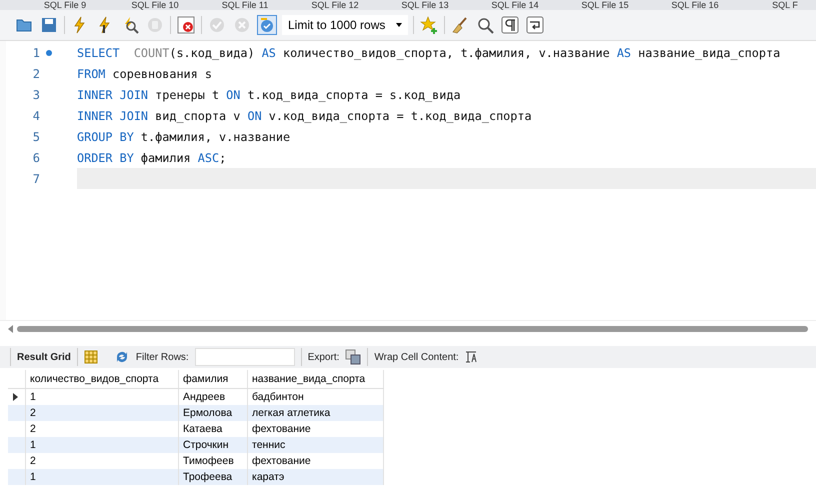 The height and width of the screenshot is (497, 816). What do you see at coordinates (605, 5) in the screenshot?
I see `file-tab: SQL File 15` at bounding box center [605, 5].